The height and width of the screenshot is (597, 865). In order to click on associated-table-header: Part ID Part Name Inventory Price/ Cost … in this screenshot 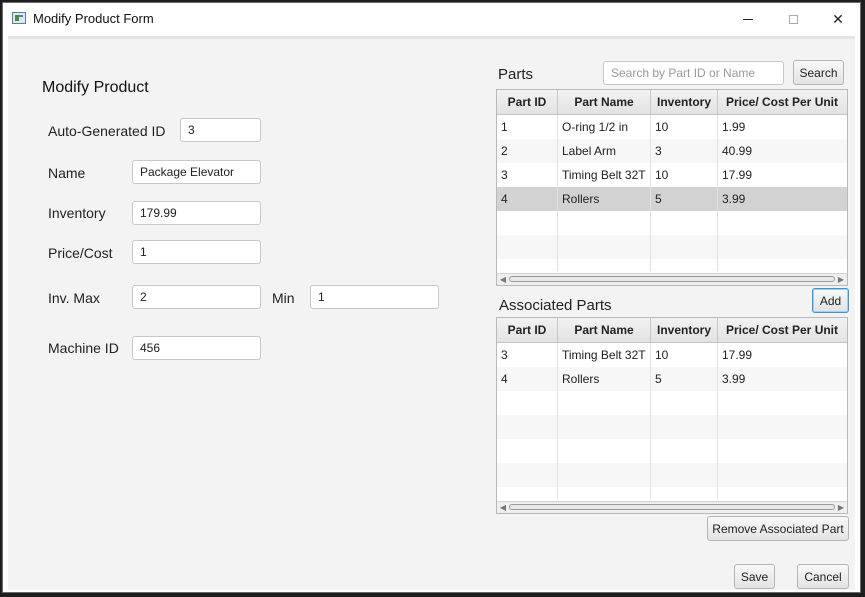, I will do `click(672, 330)`.